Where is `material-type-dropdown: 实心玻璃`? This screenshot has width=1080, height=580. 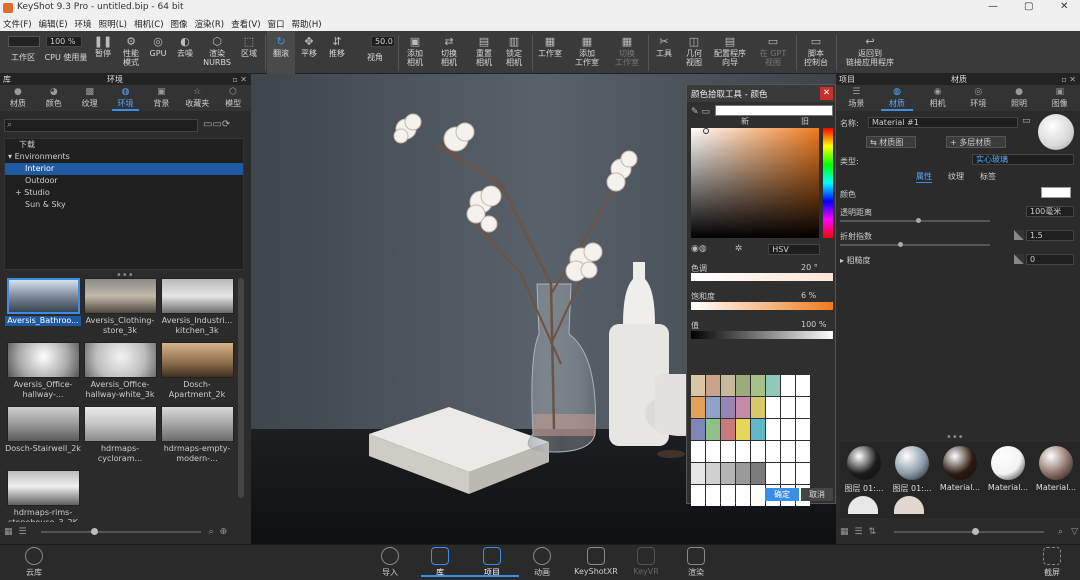 material-type-dropdown: 实心玻璃 is located at coordinates (1023, 159).